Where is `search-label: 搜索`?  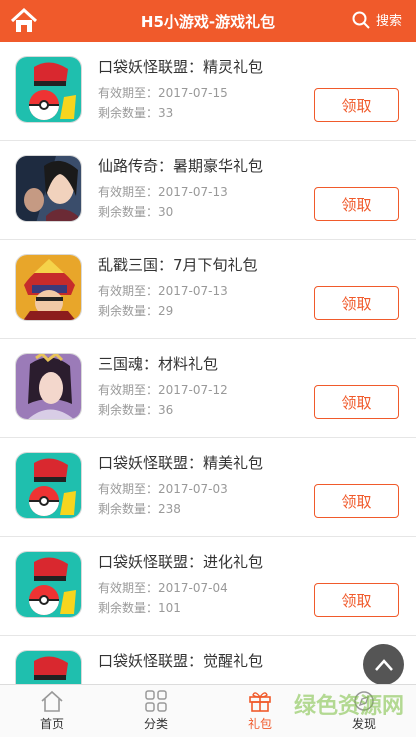
search-label: 搜索 is located at coordinates (388, 21).